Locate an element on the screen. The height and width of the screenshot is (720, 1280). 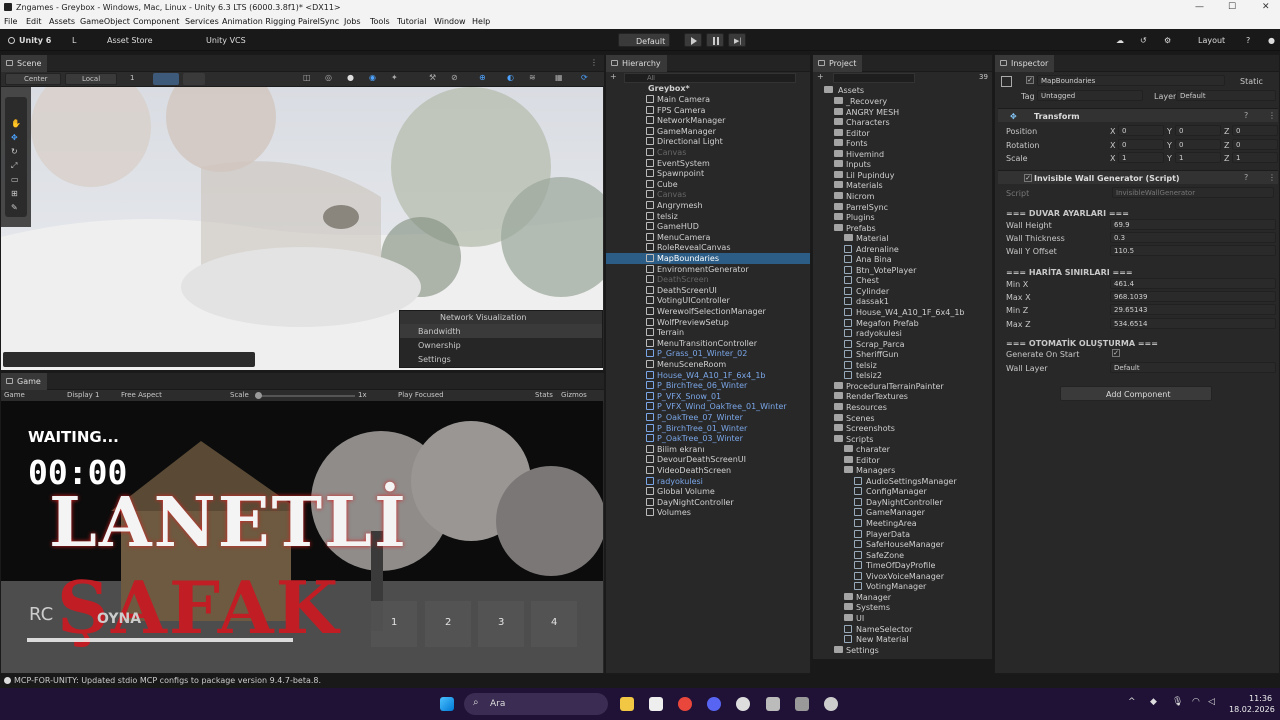
scale-slider is located at coordinates (305, 395).